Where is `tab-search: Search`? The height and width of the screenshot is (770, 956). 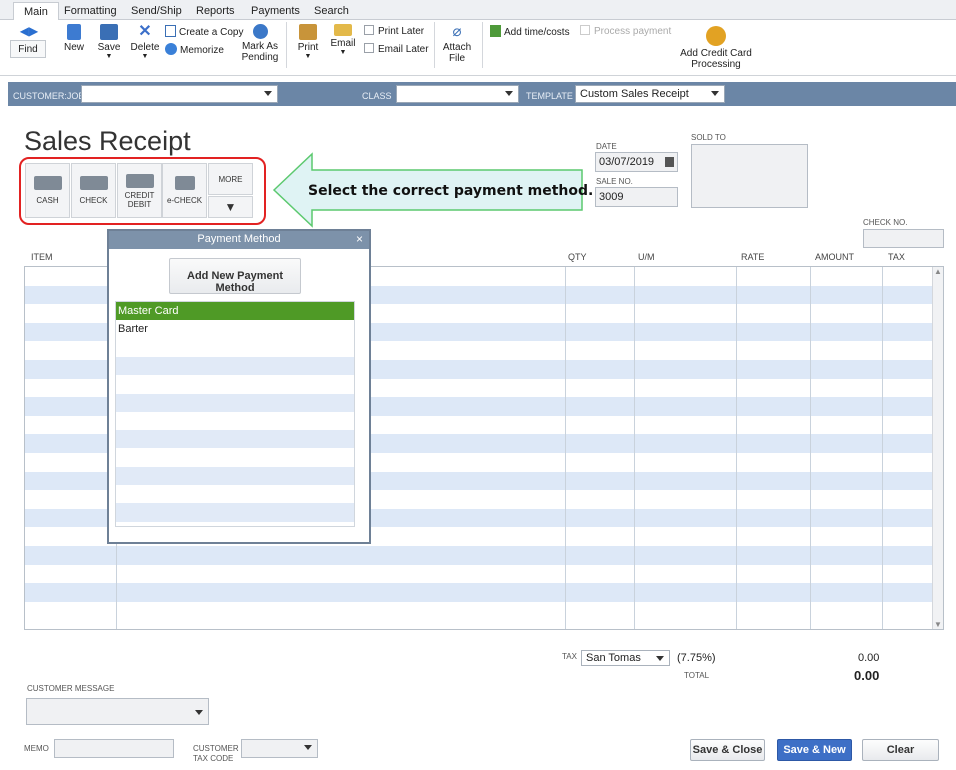 tab-search: Search is located at coordinates (331, 11).